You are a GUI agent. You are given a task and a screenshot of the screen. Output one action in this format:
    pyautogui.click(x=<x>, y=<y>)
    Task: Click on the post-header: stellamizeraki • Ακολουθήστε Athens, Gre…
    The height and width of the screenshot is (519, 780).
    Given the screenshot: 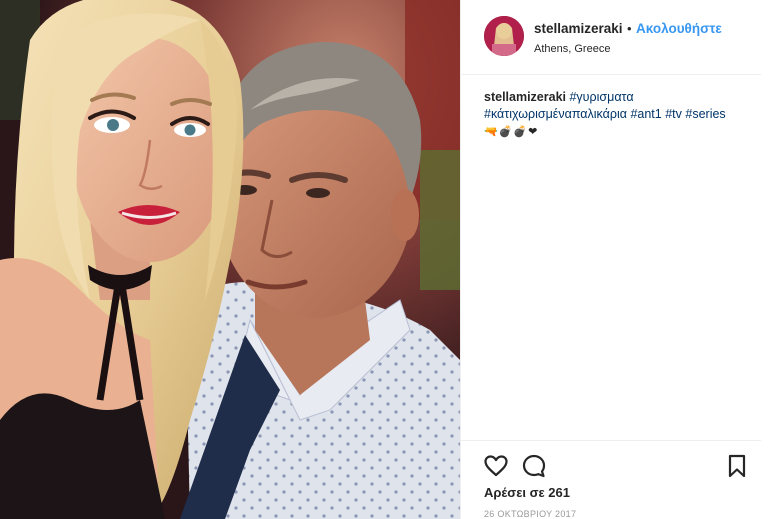 What is the action you would take?
    pyautogui.click(x=611, y=37)
    